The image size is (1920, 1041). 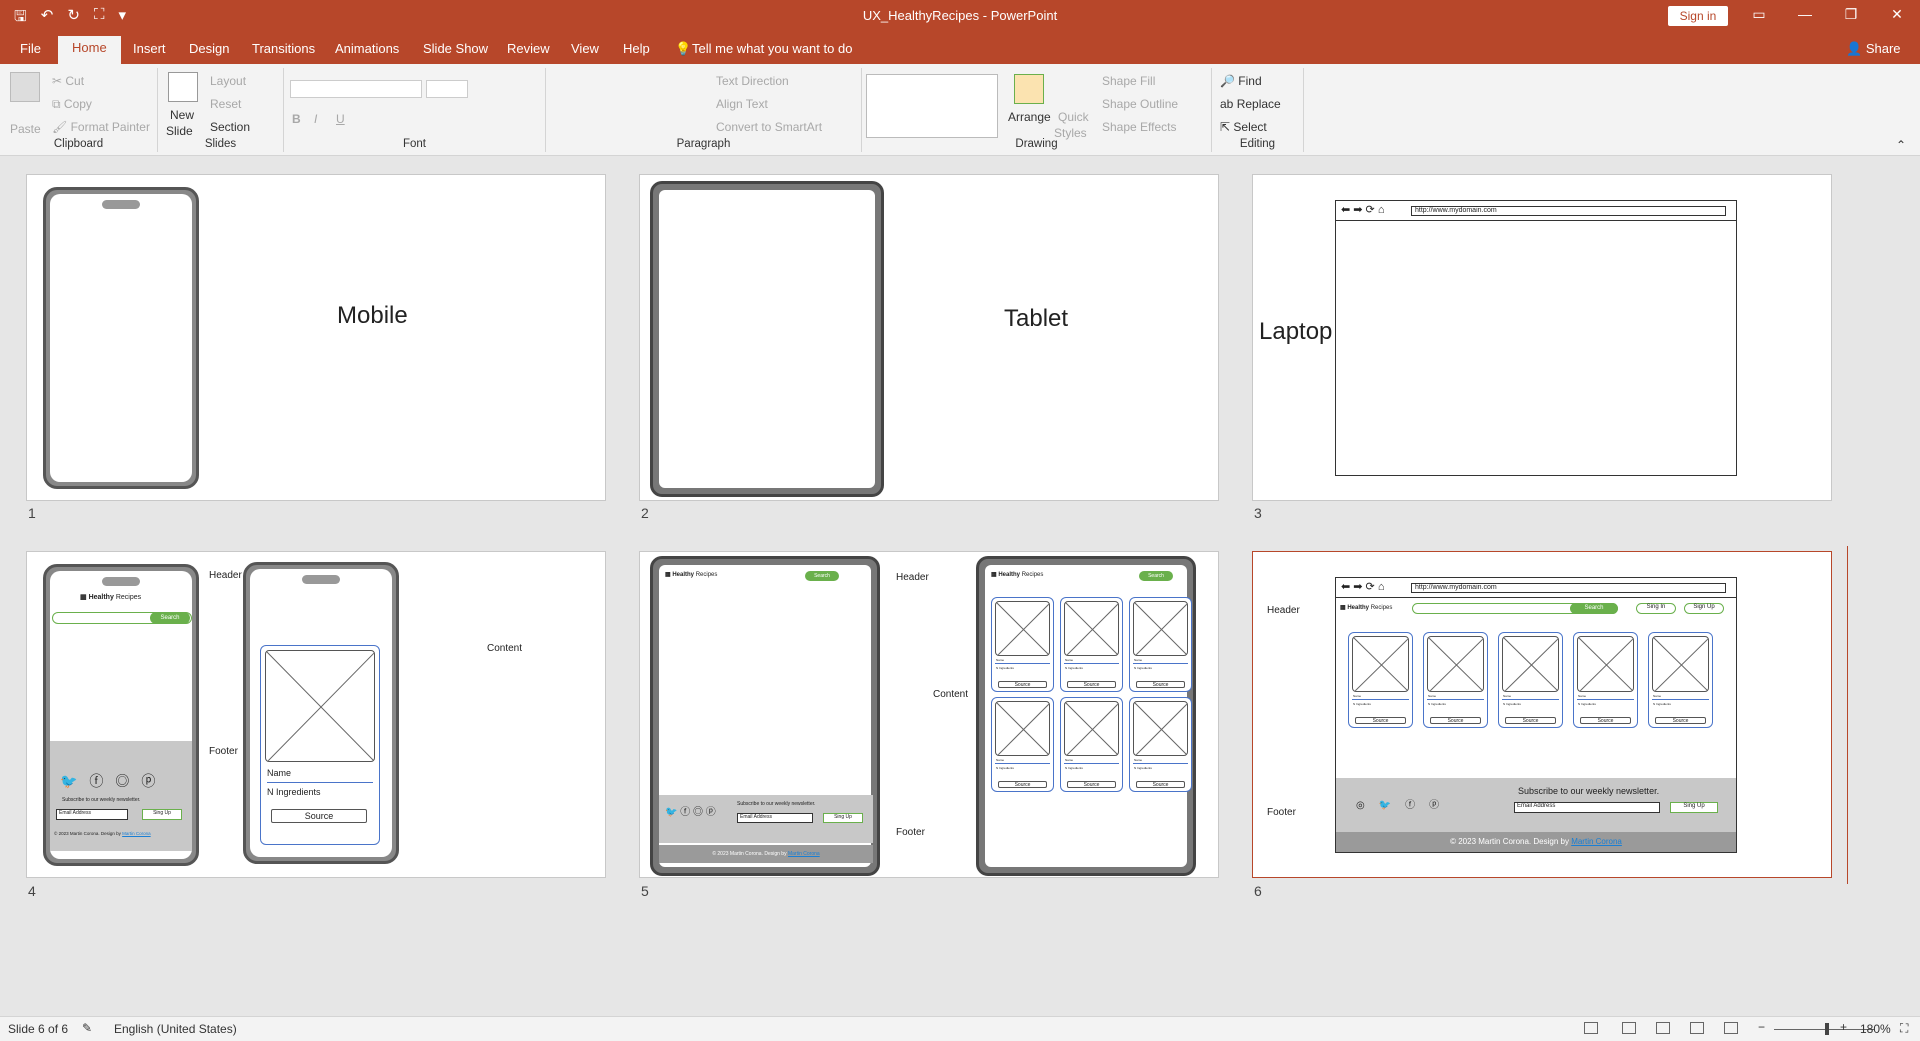 What do you see at coordinates (1704, 608) in the screenshot?
I see `sign-up-link: Sign Up` at bounding box center [1704, 608].